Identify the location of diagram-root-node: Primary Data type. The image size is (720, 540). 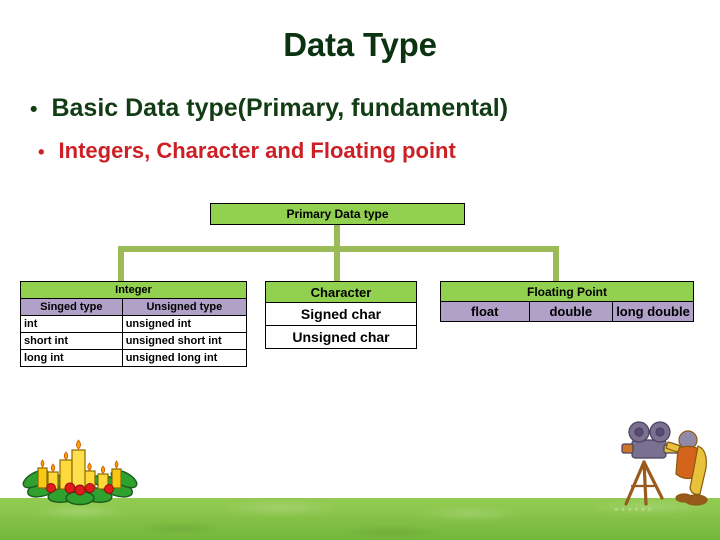
(337, 214).